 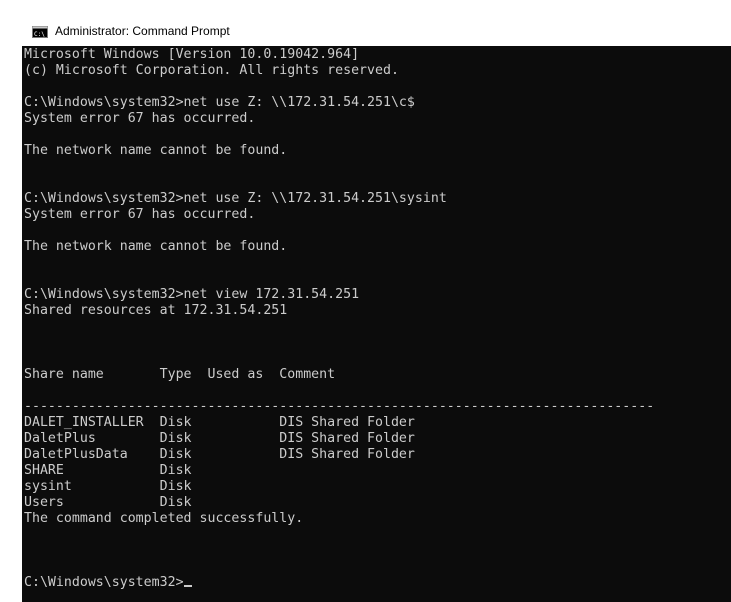 I want to click on console-line: DALET_INSTALLER Disk DIS Shared Folder, so click(x=219, y=422).